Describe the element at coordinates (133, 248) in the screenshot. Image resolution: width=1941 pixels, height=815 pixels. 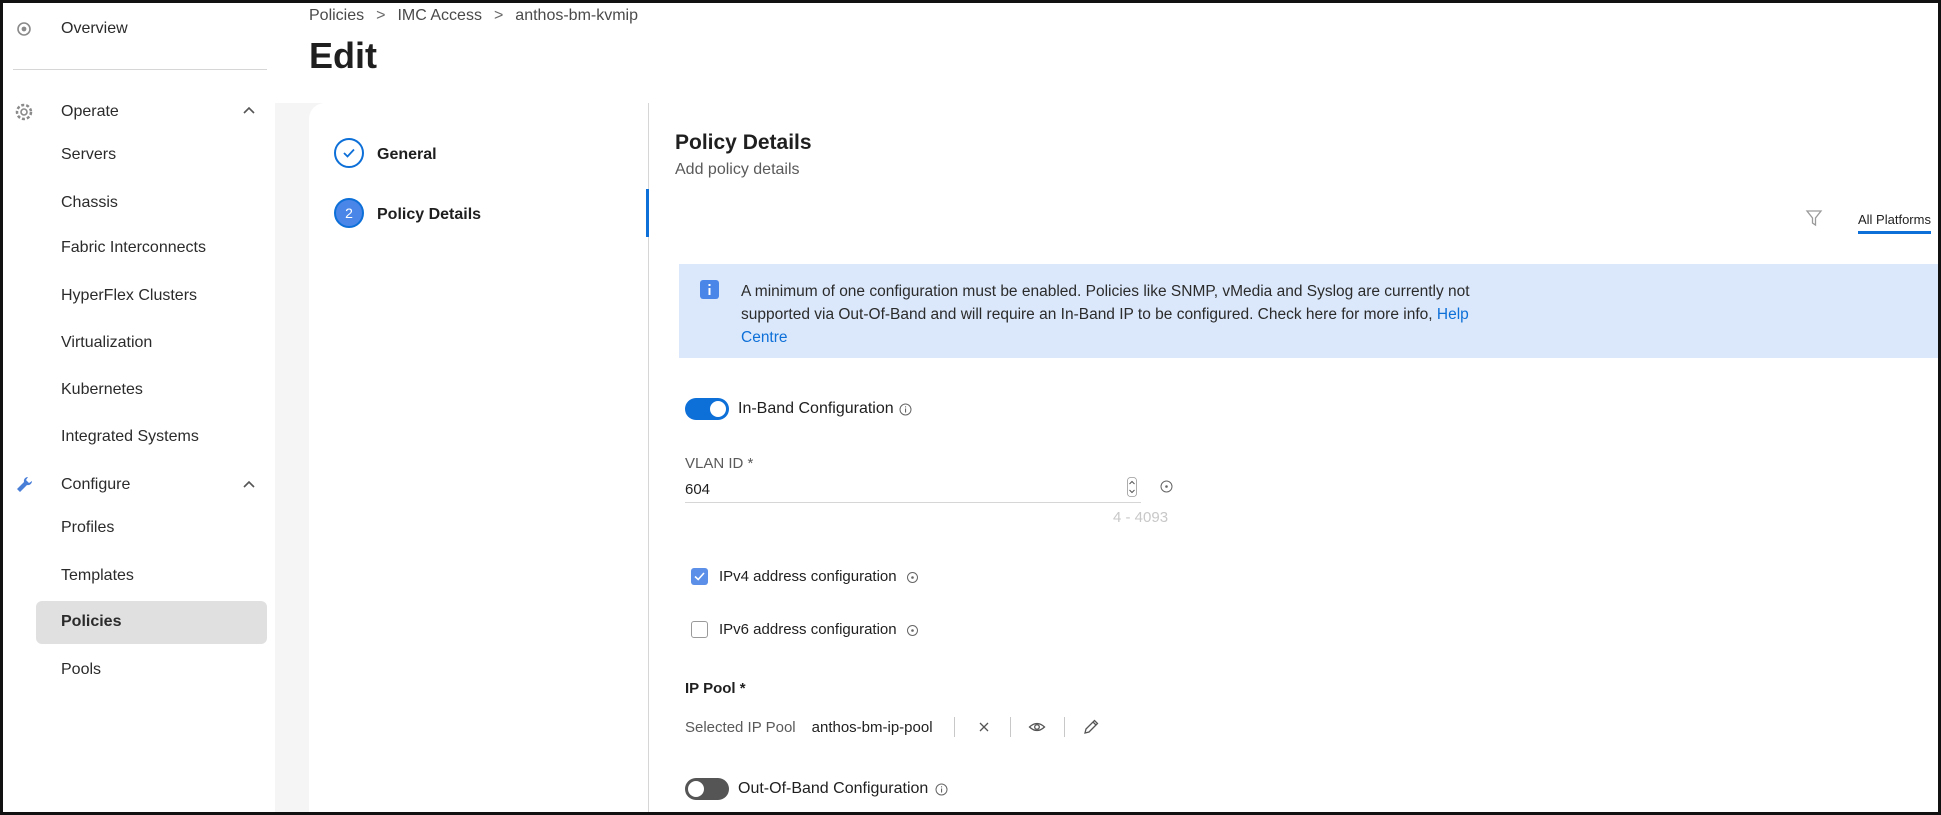
I see `sidebar-item-fabric-interconnects: Fabric Interconnects` at that location.